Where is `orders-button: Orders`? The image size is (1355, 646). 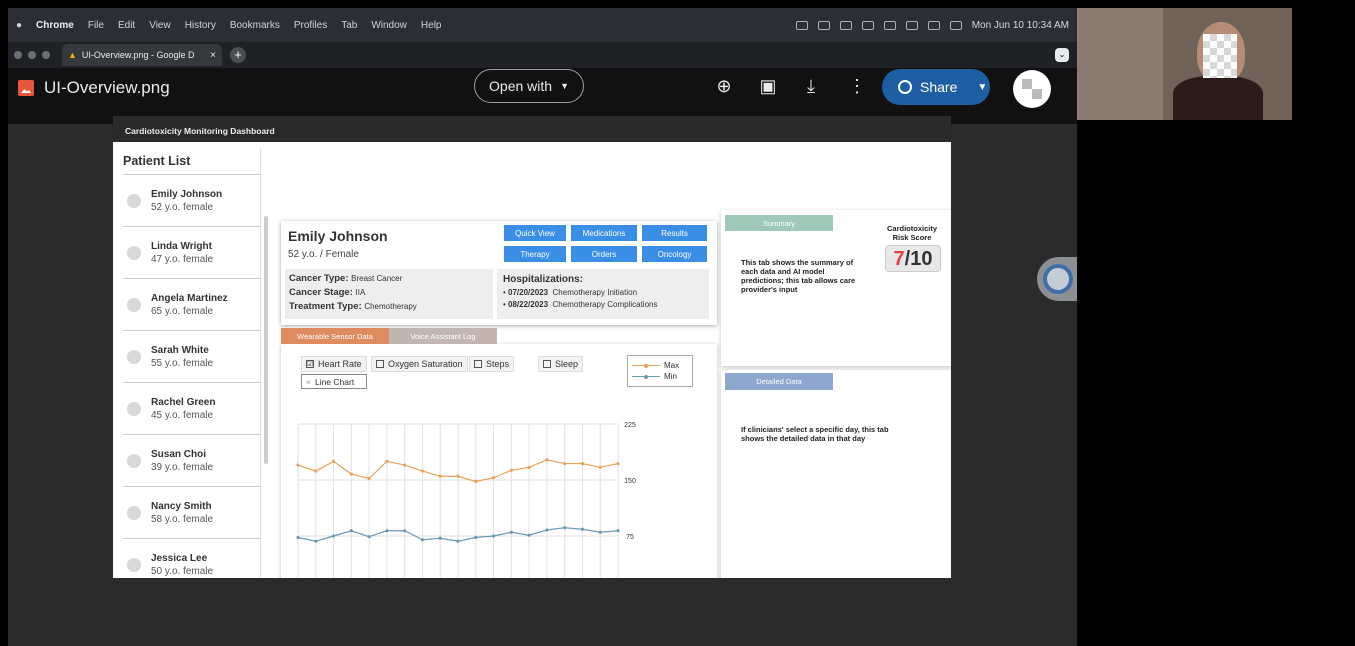
orders-button: Orders is located at coordinates (604, 254).